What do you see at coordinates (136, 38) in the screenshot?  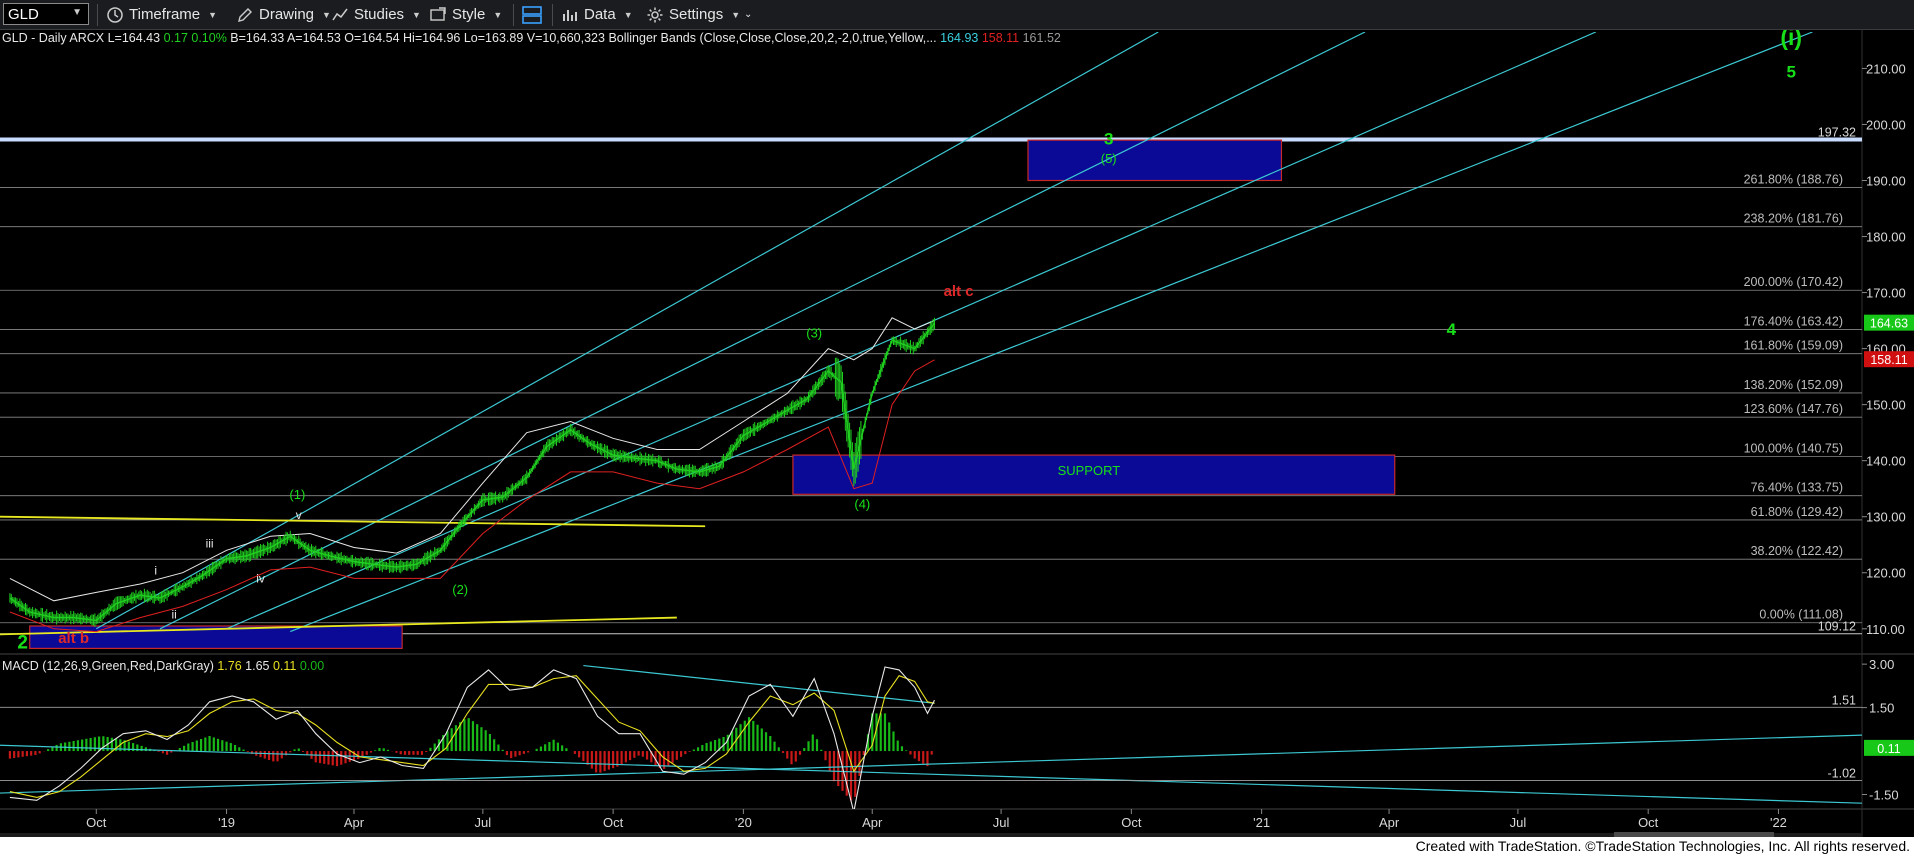 I see `price-header-field: L=164.43` at bounding box center [136, 38].